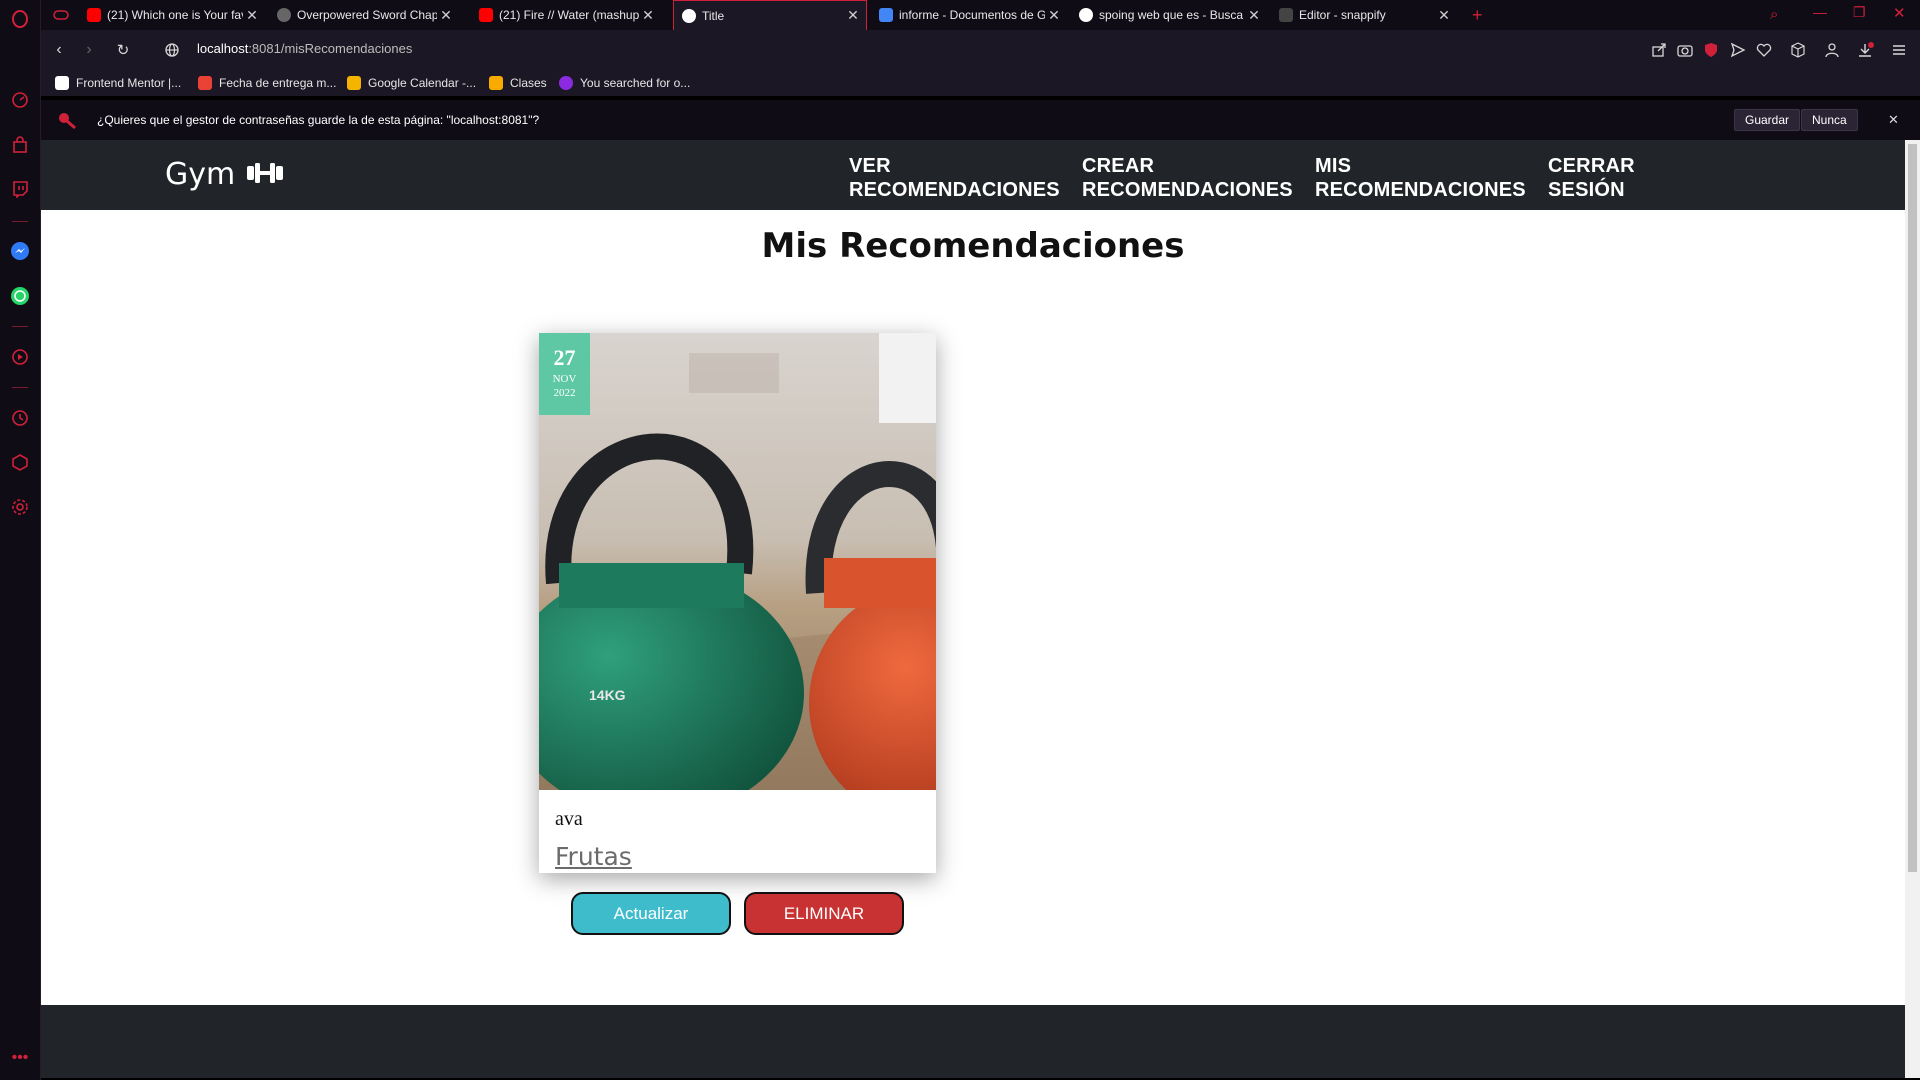 Image resolution: width=1920 pixels, height=1080 pixels. I want to click on nav-mis-recomendaciones: MIS RECOMENDACIONES, so click(1425, 178).